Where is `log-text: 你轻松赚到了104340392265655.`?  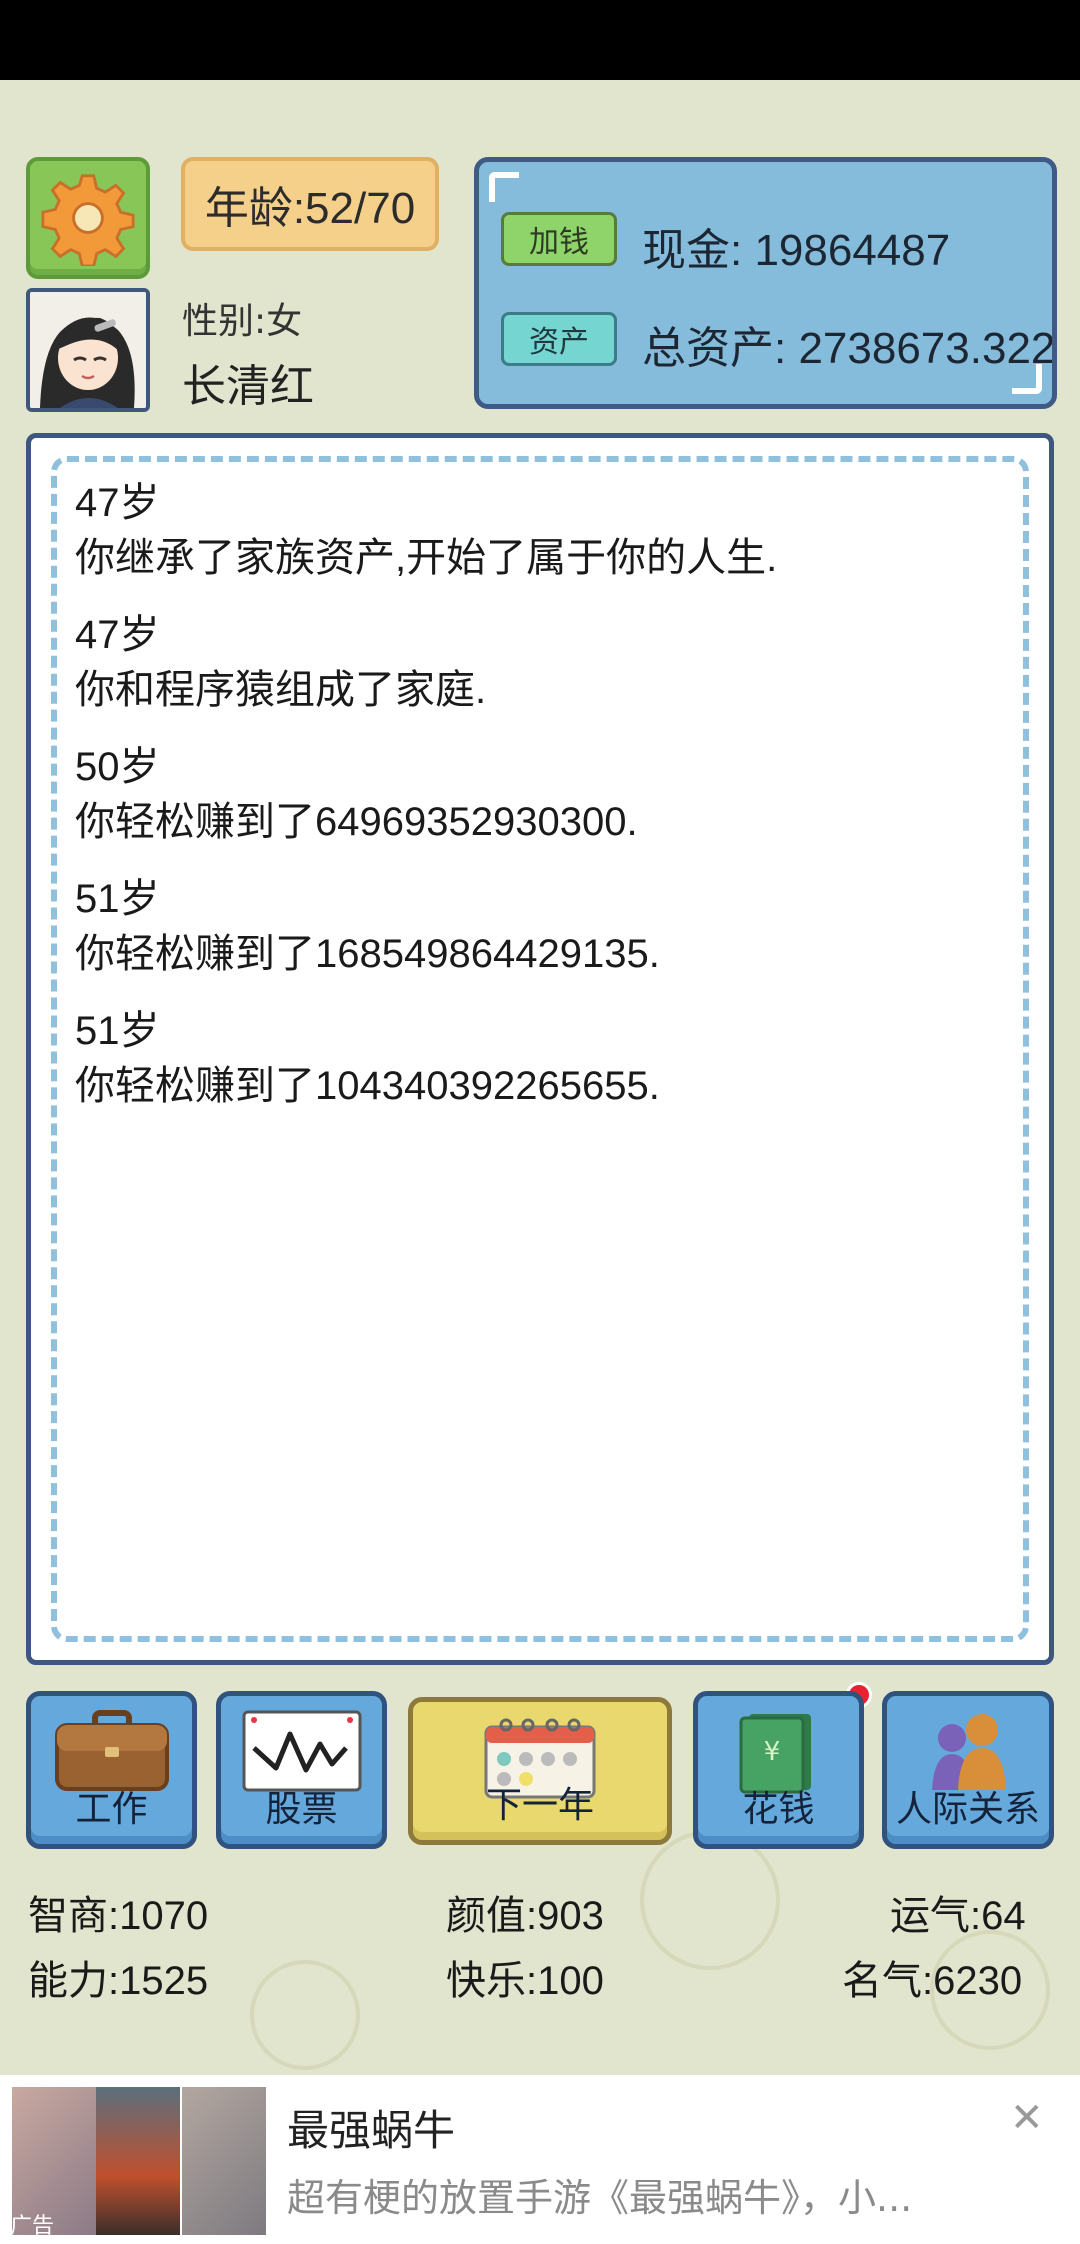
log-text: 你轻松赚到了104340392265655. is located at coordinates (367, 1086).